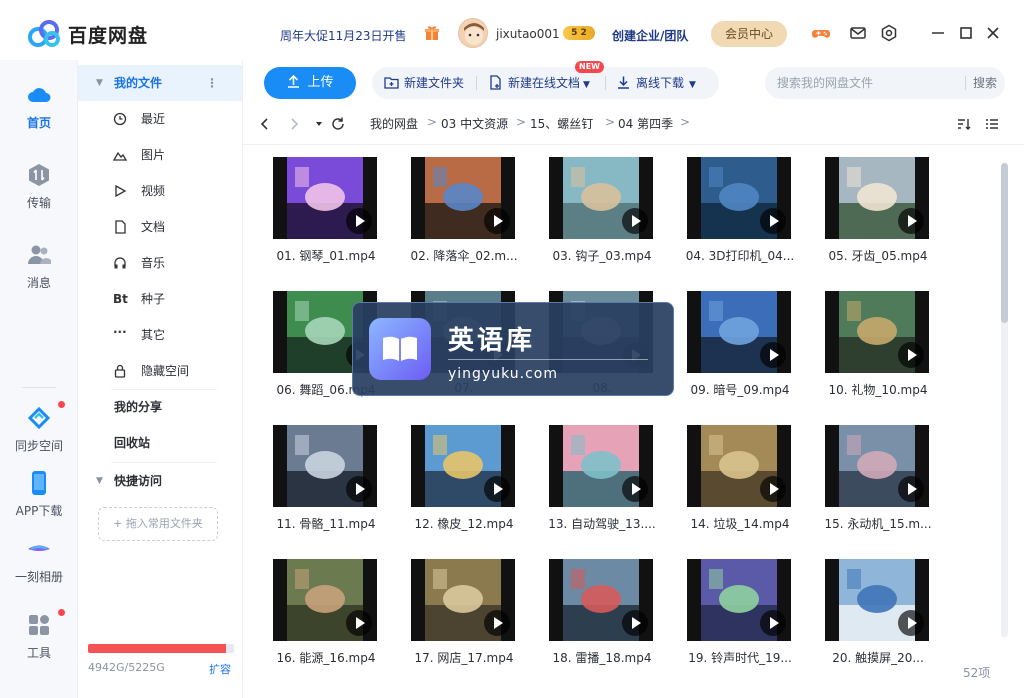 Image resolution: width=1024 pixels, height=698 pixels. Describe the element at coordinates (432, 33) in the screenshot. I see `gift-icon` at that location.